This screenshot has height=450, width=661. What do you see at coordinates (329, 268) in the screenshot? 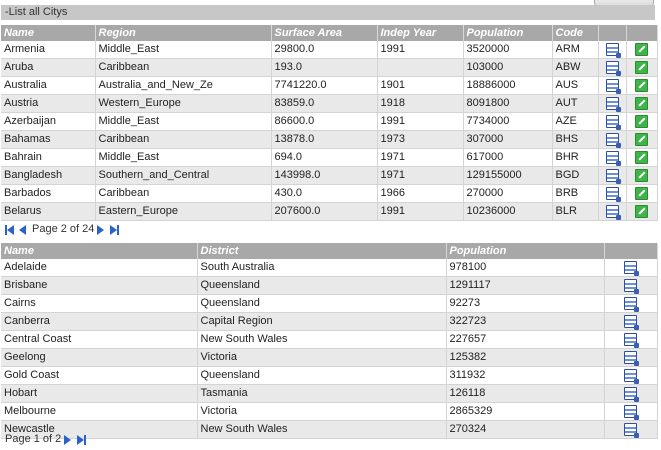
I see `table-row: Adelaide South Australia 978100` at bounding box center [329, 268].